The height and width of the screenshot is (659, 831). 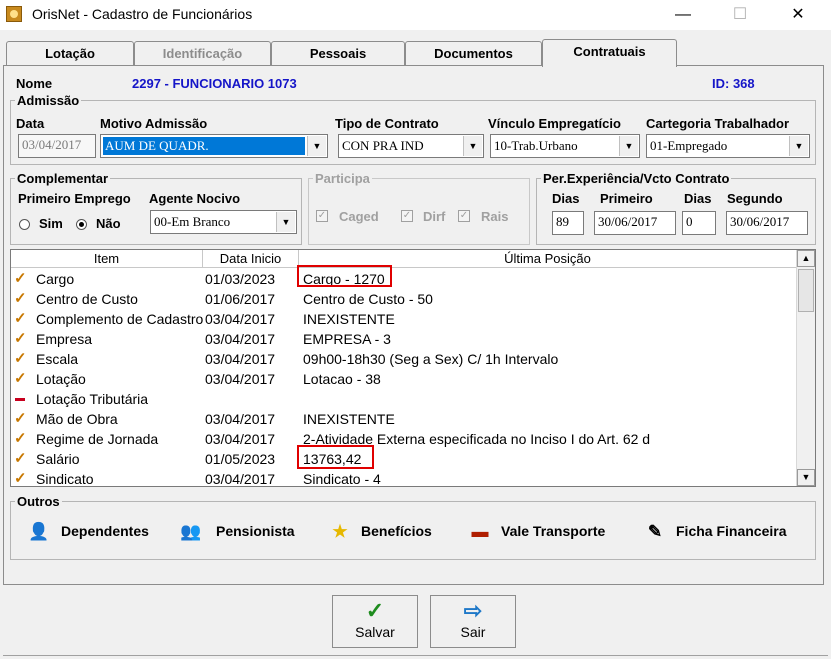 What do you see at coordinates (495, 216) in the screenshot?
I see `rais-label: Rais` at bounding box center [495, 216].